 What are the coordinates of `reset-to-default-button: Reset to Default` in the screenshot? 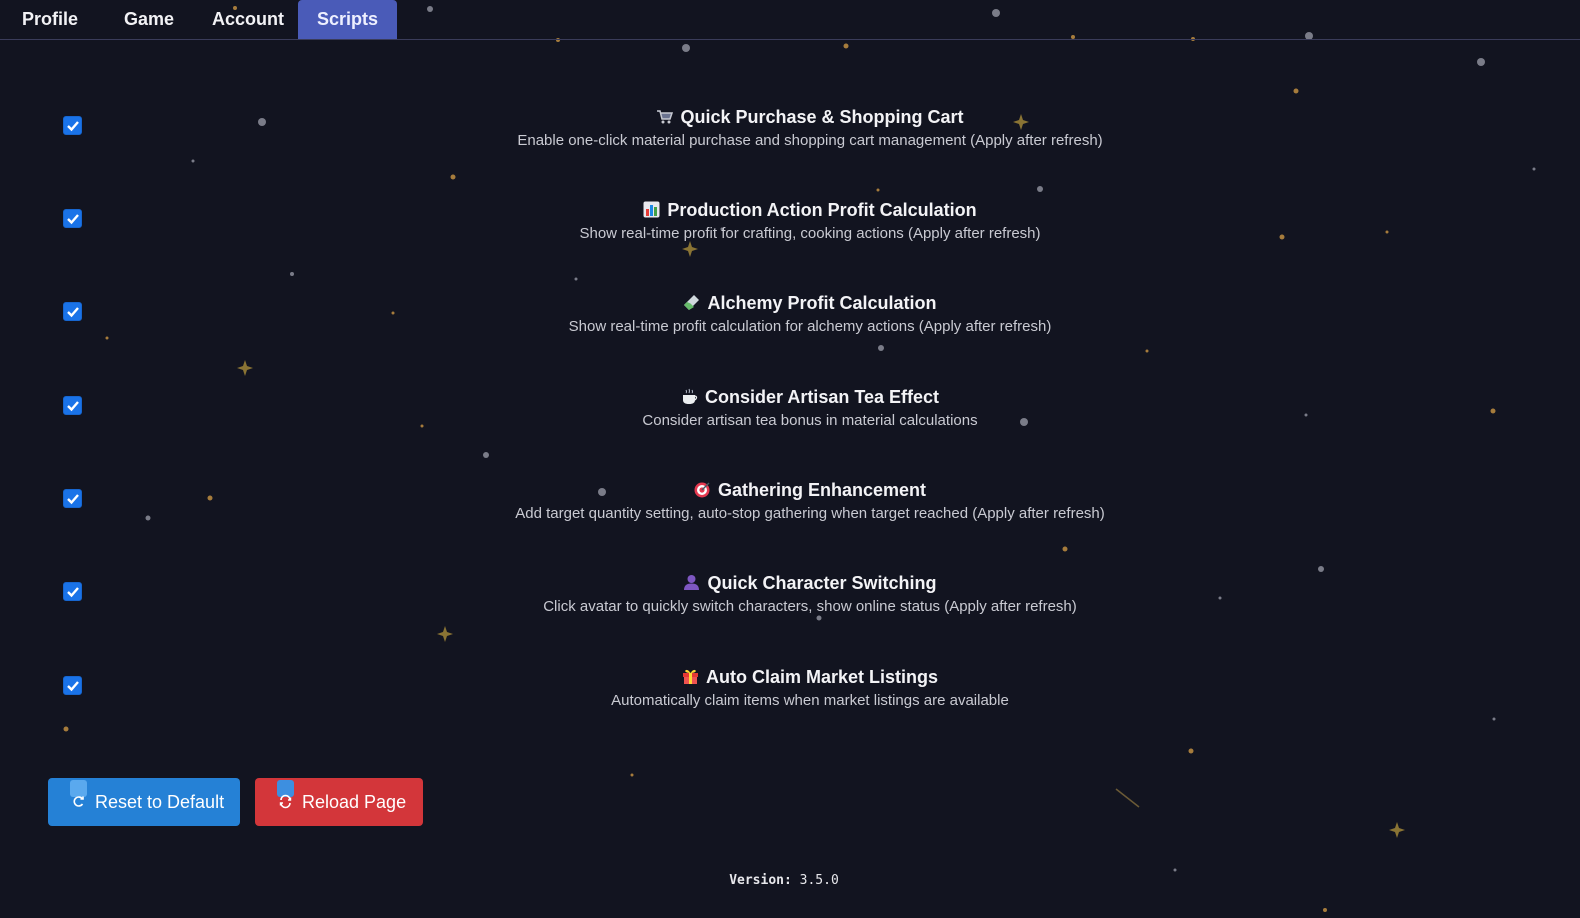 It's located at (144, 802).